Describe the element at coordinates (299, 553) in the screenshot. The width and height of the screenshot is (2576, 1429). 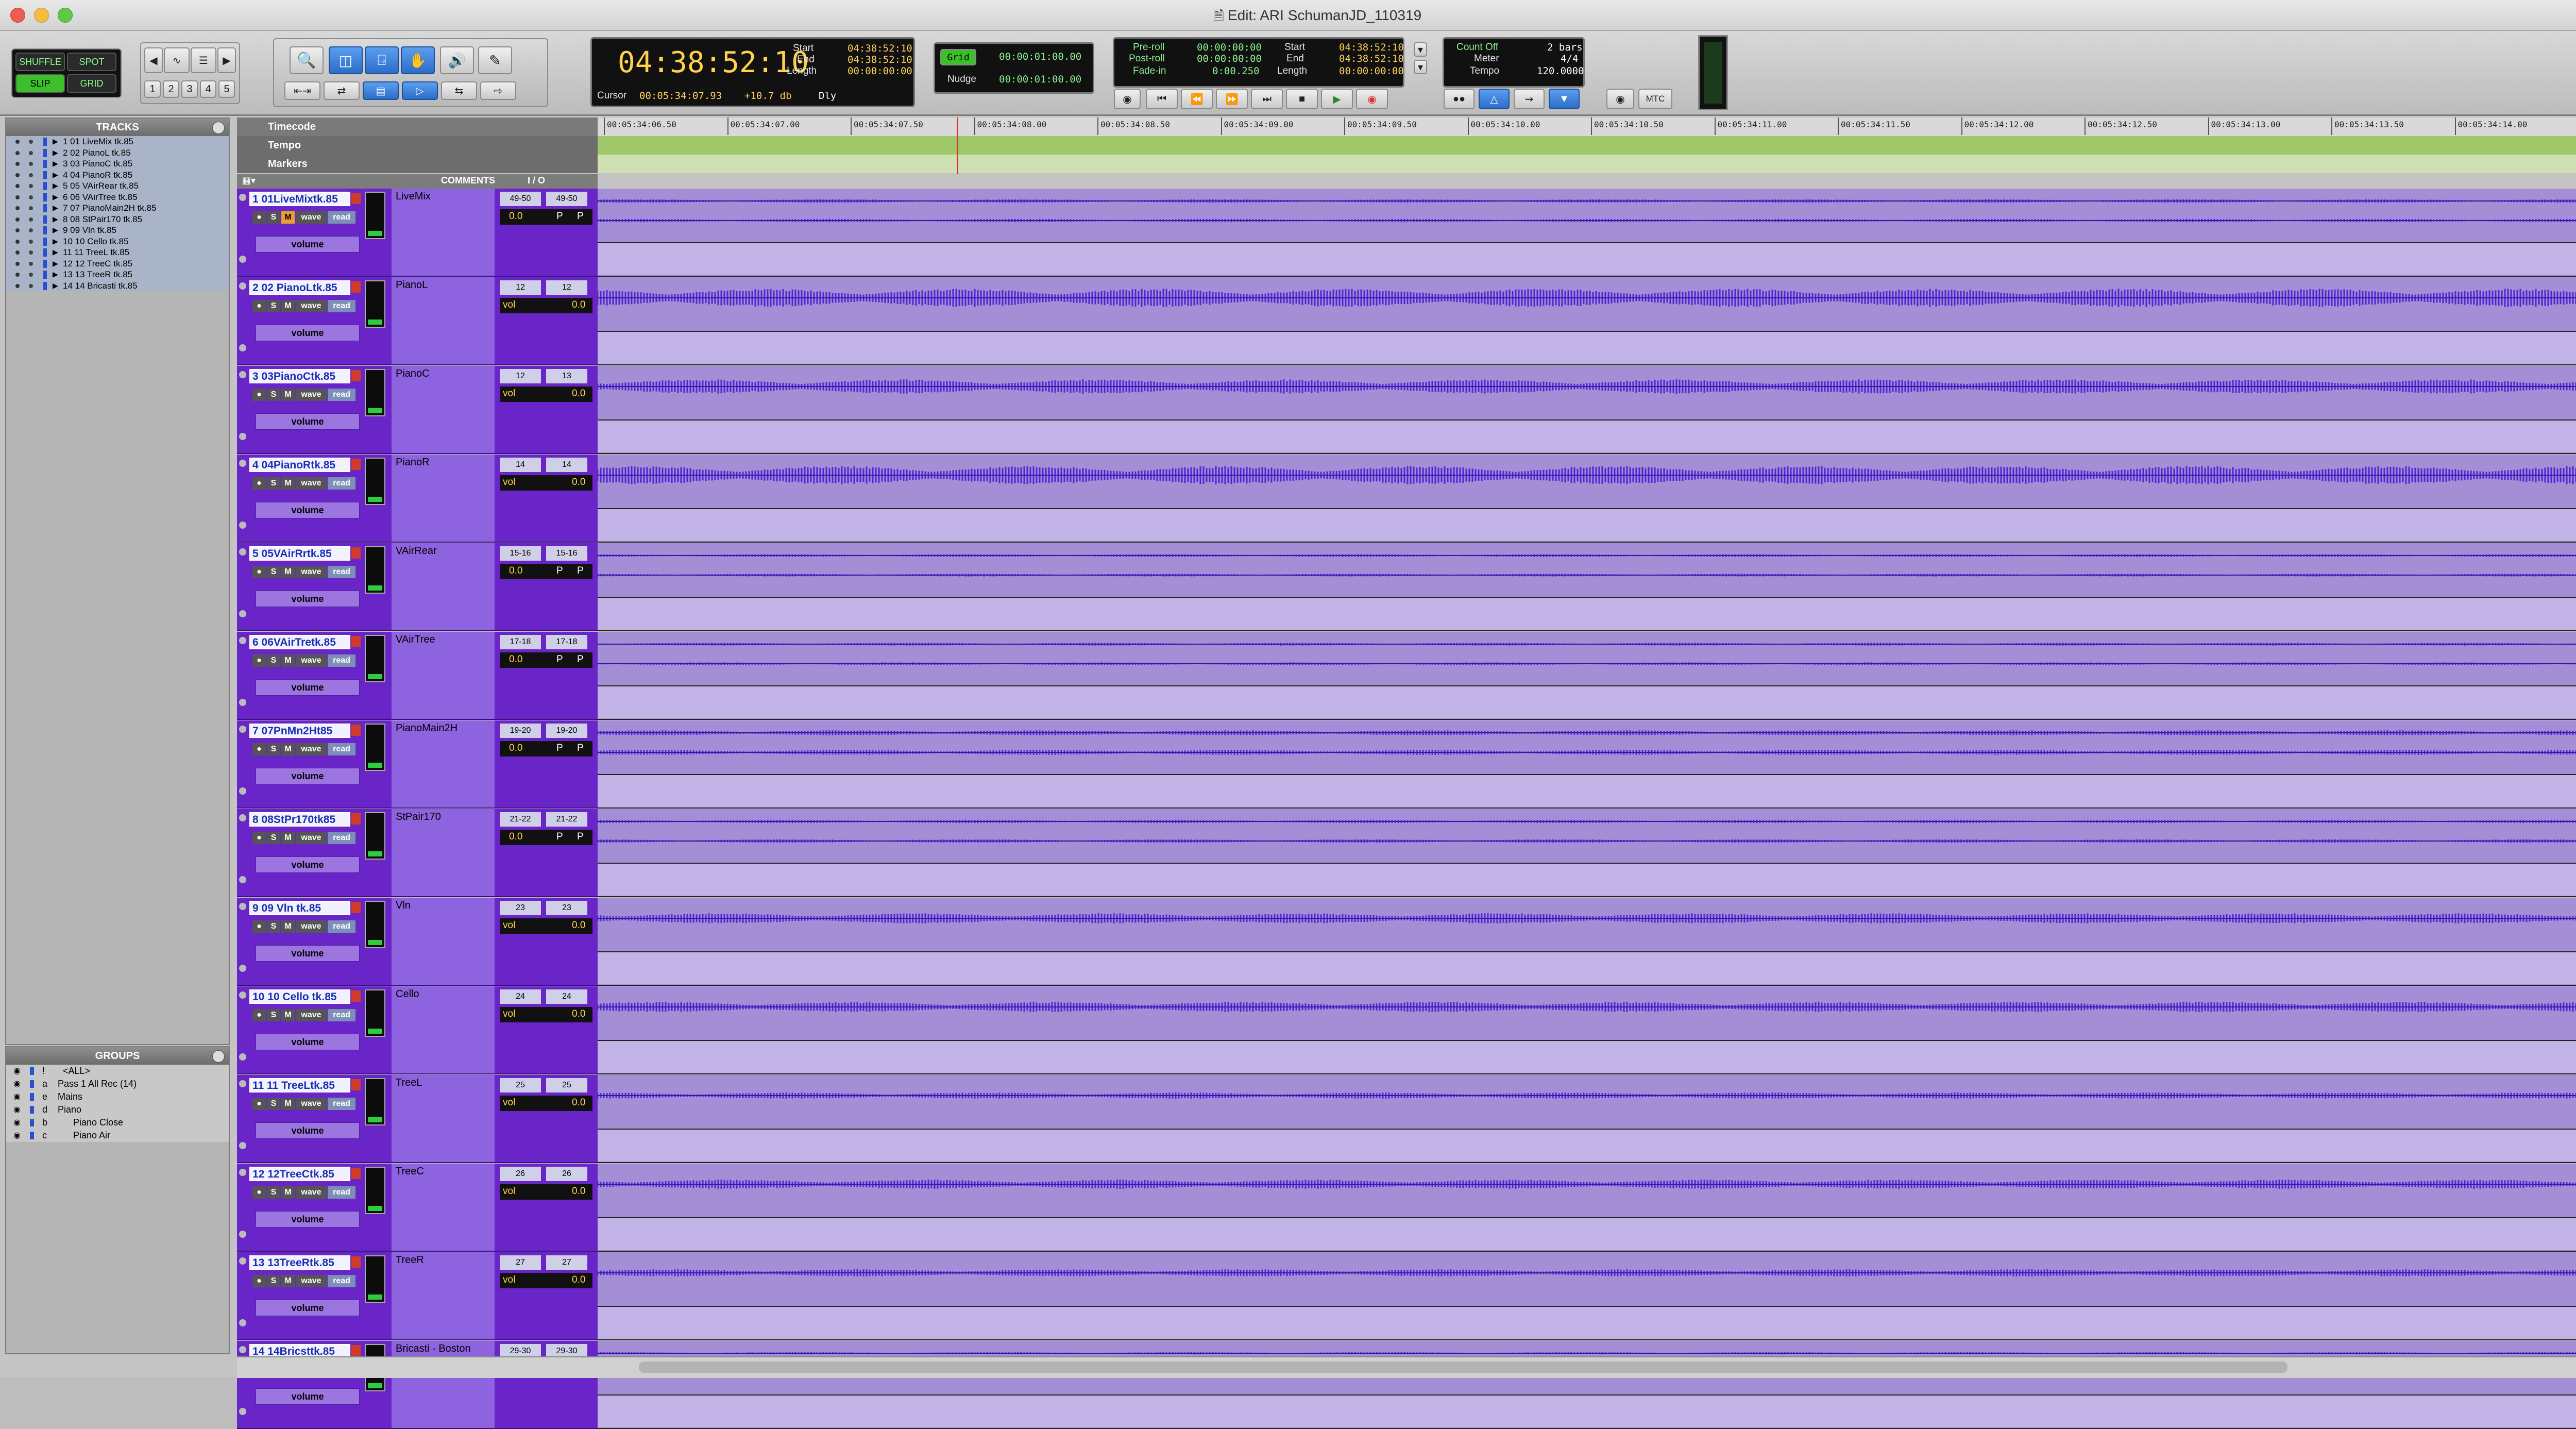
I see `track-name: 5 05VAirRrtk.85` at that location.